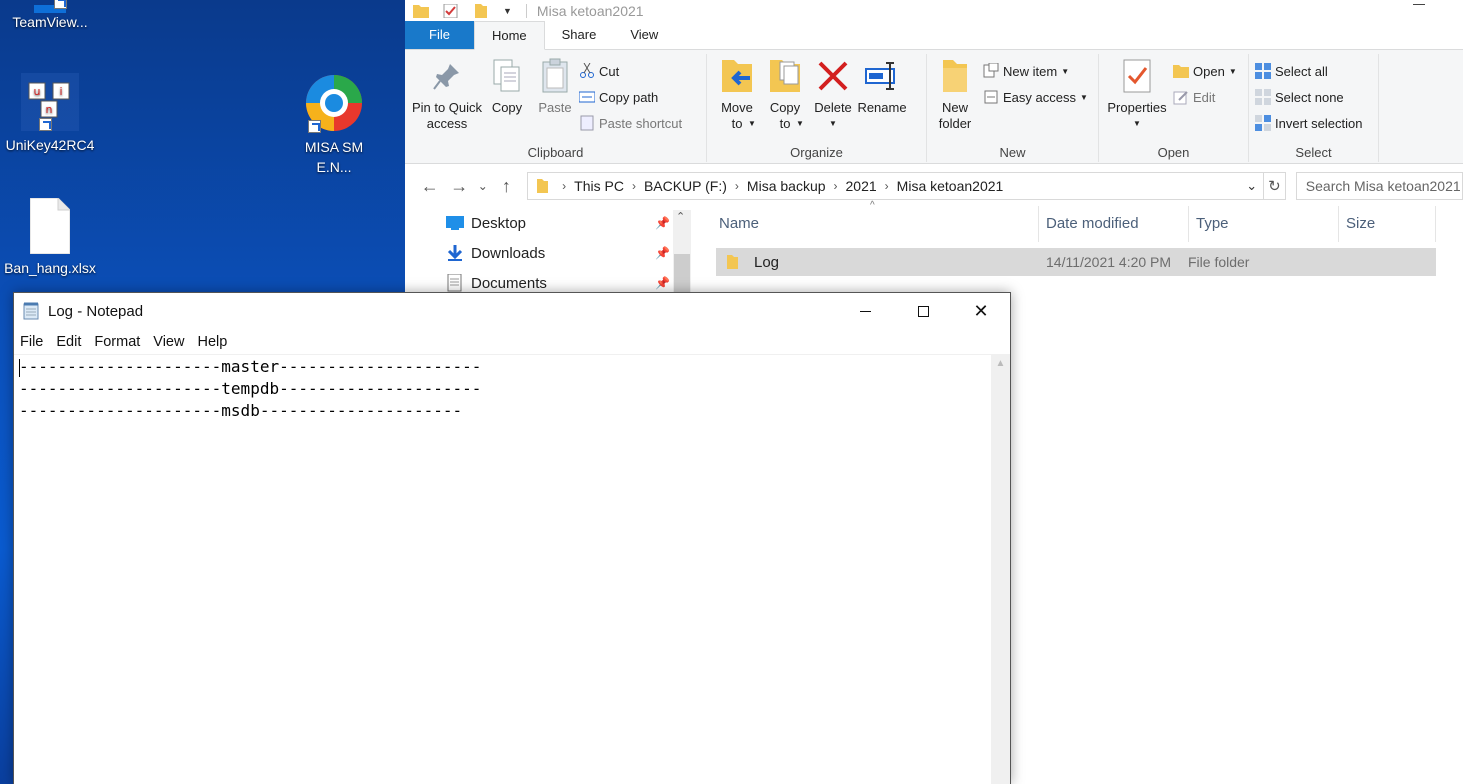  What do you see at coordinates (816, 152) in the screenshot?
I see `organize-group-label: Organize` at bounding box center [816, 152].